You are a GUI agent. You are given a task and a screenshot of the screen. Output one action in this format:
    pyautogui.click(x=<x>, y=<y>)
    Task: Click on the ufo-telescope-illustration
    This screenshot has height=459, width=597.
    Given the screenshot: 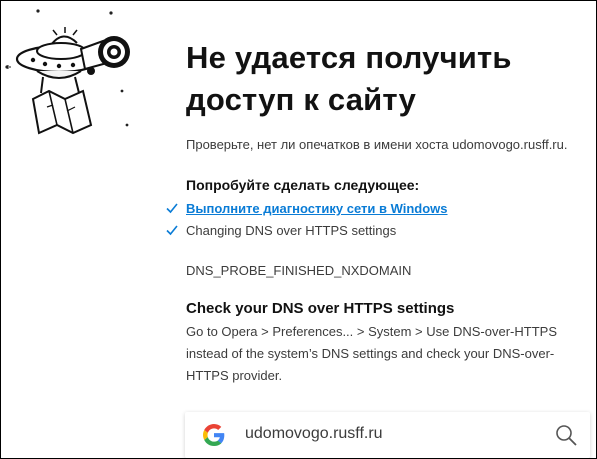 What is the action you would take?
    pyautogui.click(x=67, y=72)
    